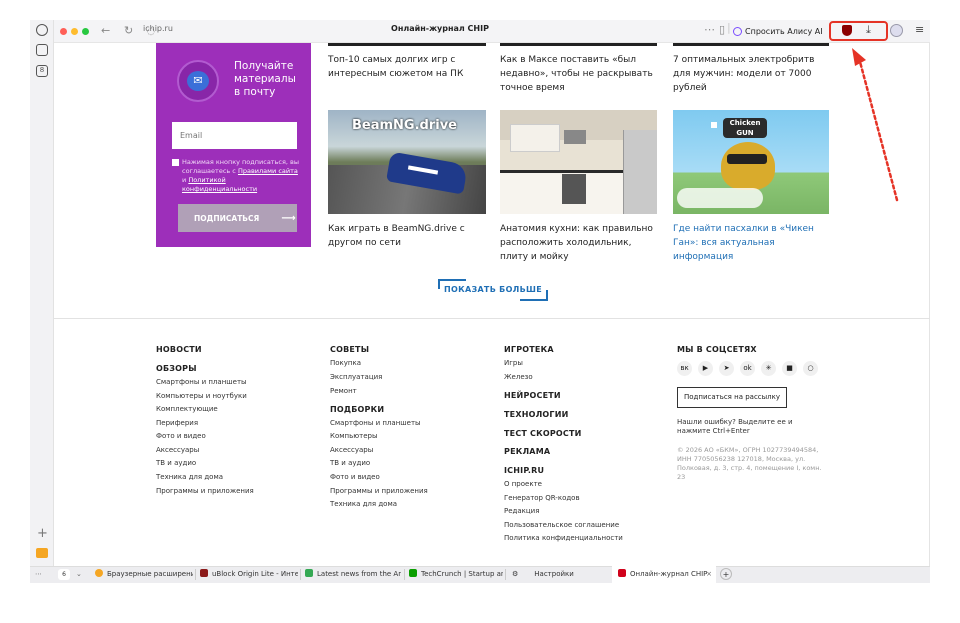  What do you see at coordinates (345, 363) in the screenshot?
I see `footer-link: Покупка` at bounding box center [345, 363].